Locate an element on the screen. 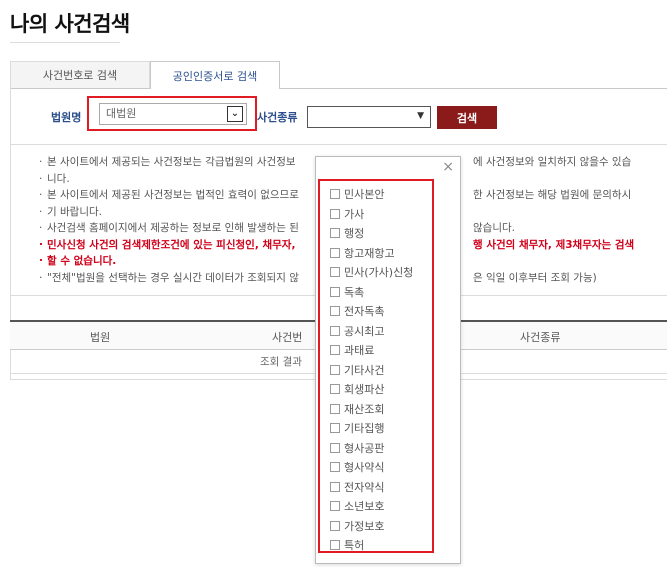  notice-right-5: 은 익일 이후부터 조회 가능) is located at coordinates (535, 277).